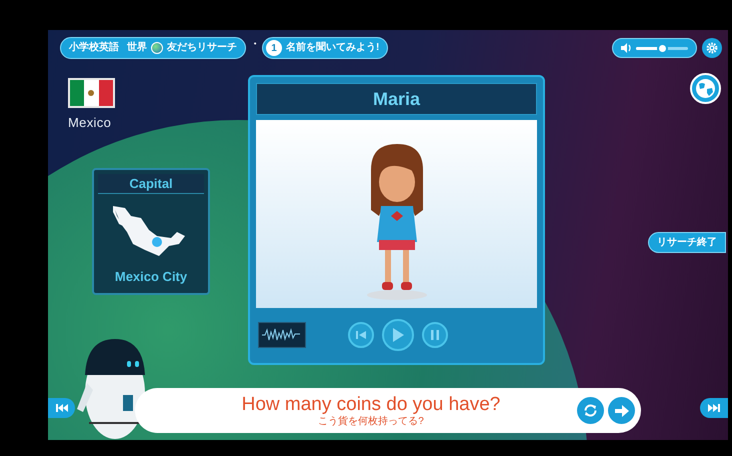 The image size is (732, 456). I want to click on volume-thumb, so click(662, 48).